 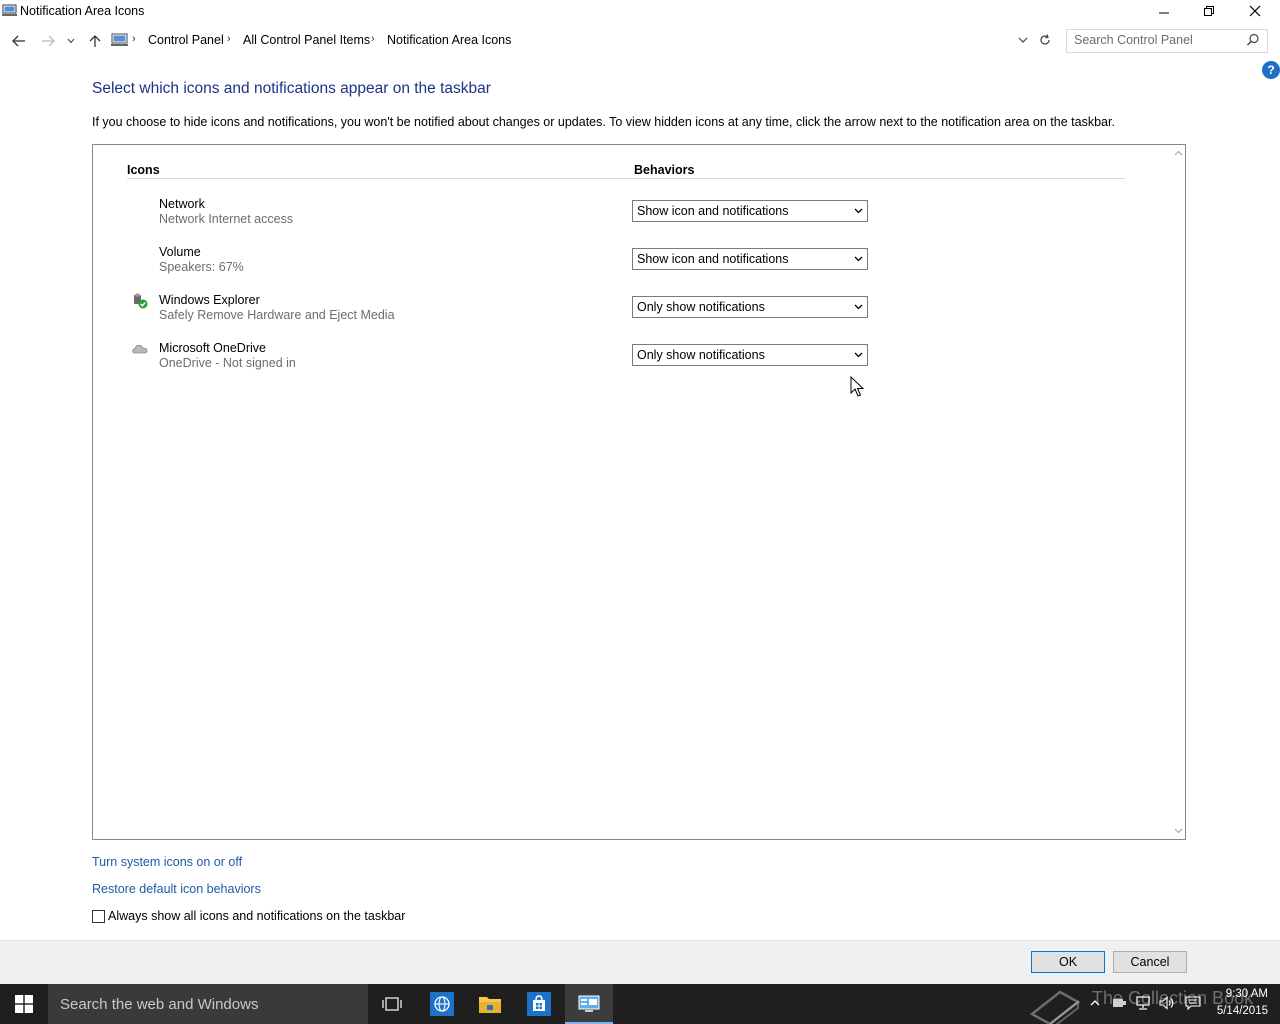 I want to click on tray-volume-button, so click(x=1167, y=1003).